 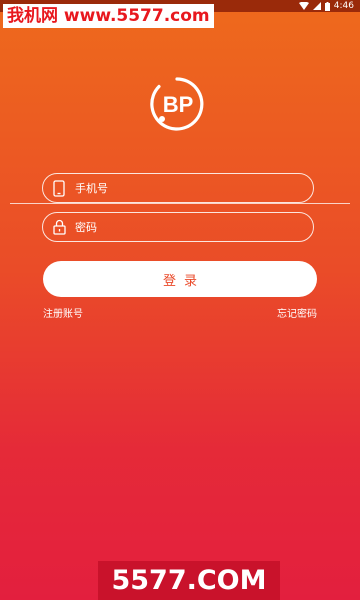 I want to click on password-field, so click(x=178, y=227).